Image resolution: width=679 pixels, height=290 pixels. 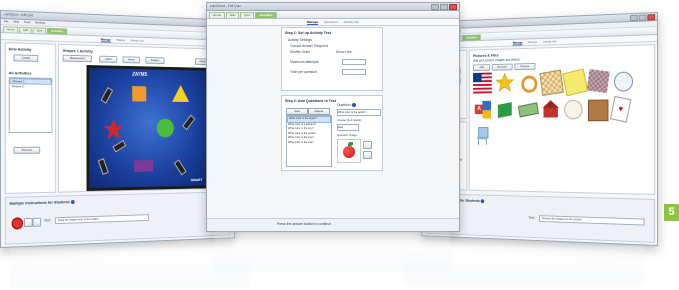 What do you see at coordinates (527, 108) in the screenshot?
I see `money-picture` at bounding box center [527, 108].